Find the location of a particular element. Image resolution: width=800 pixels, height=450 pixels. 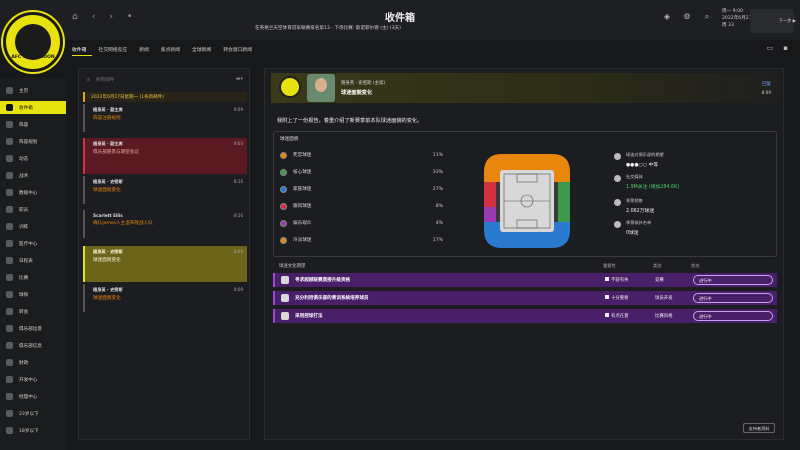

sidebar-item-medical: 医疗中心 is located at coordinates (33, 243).